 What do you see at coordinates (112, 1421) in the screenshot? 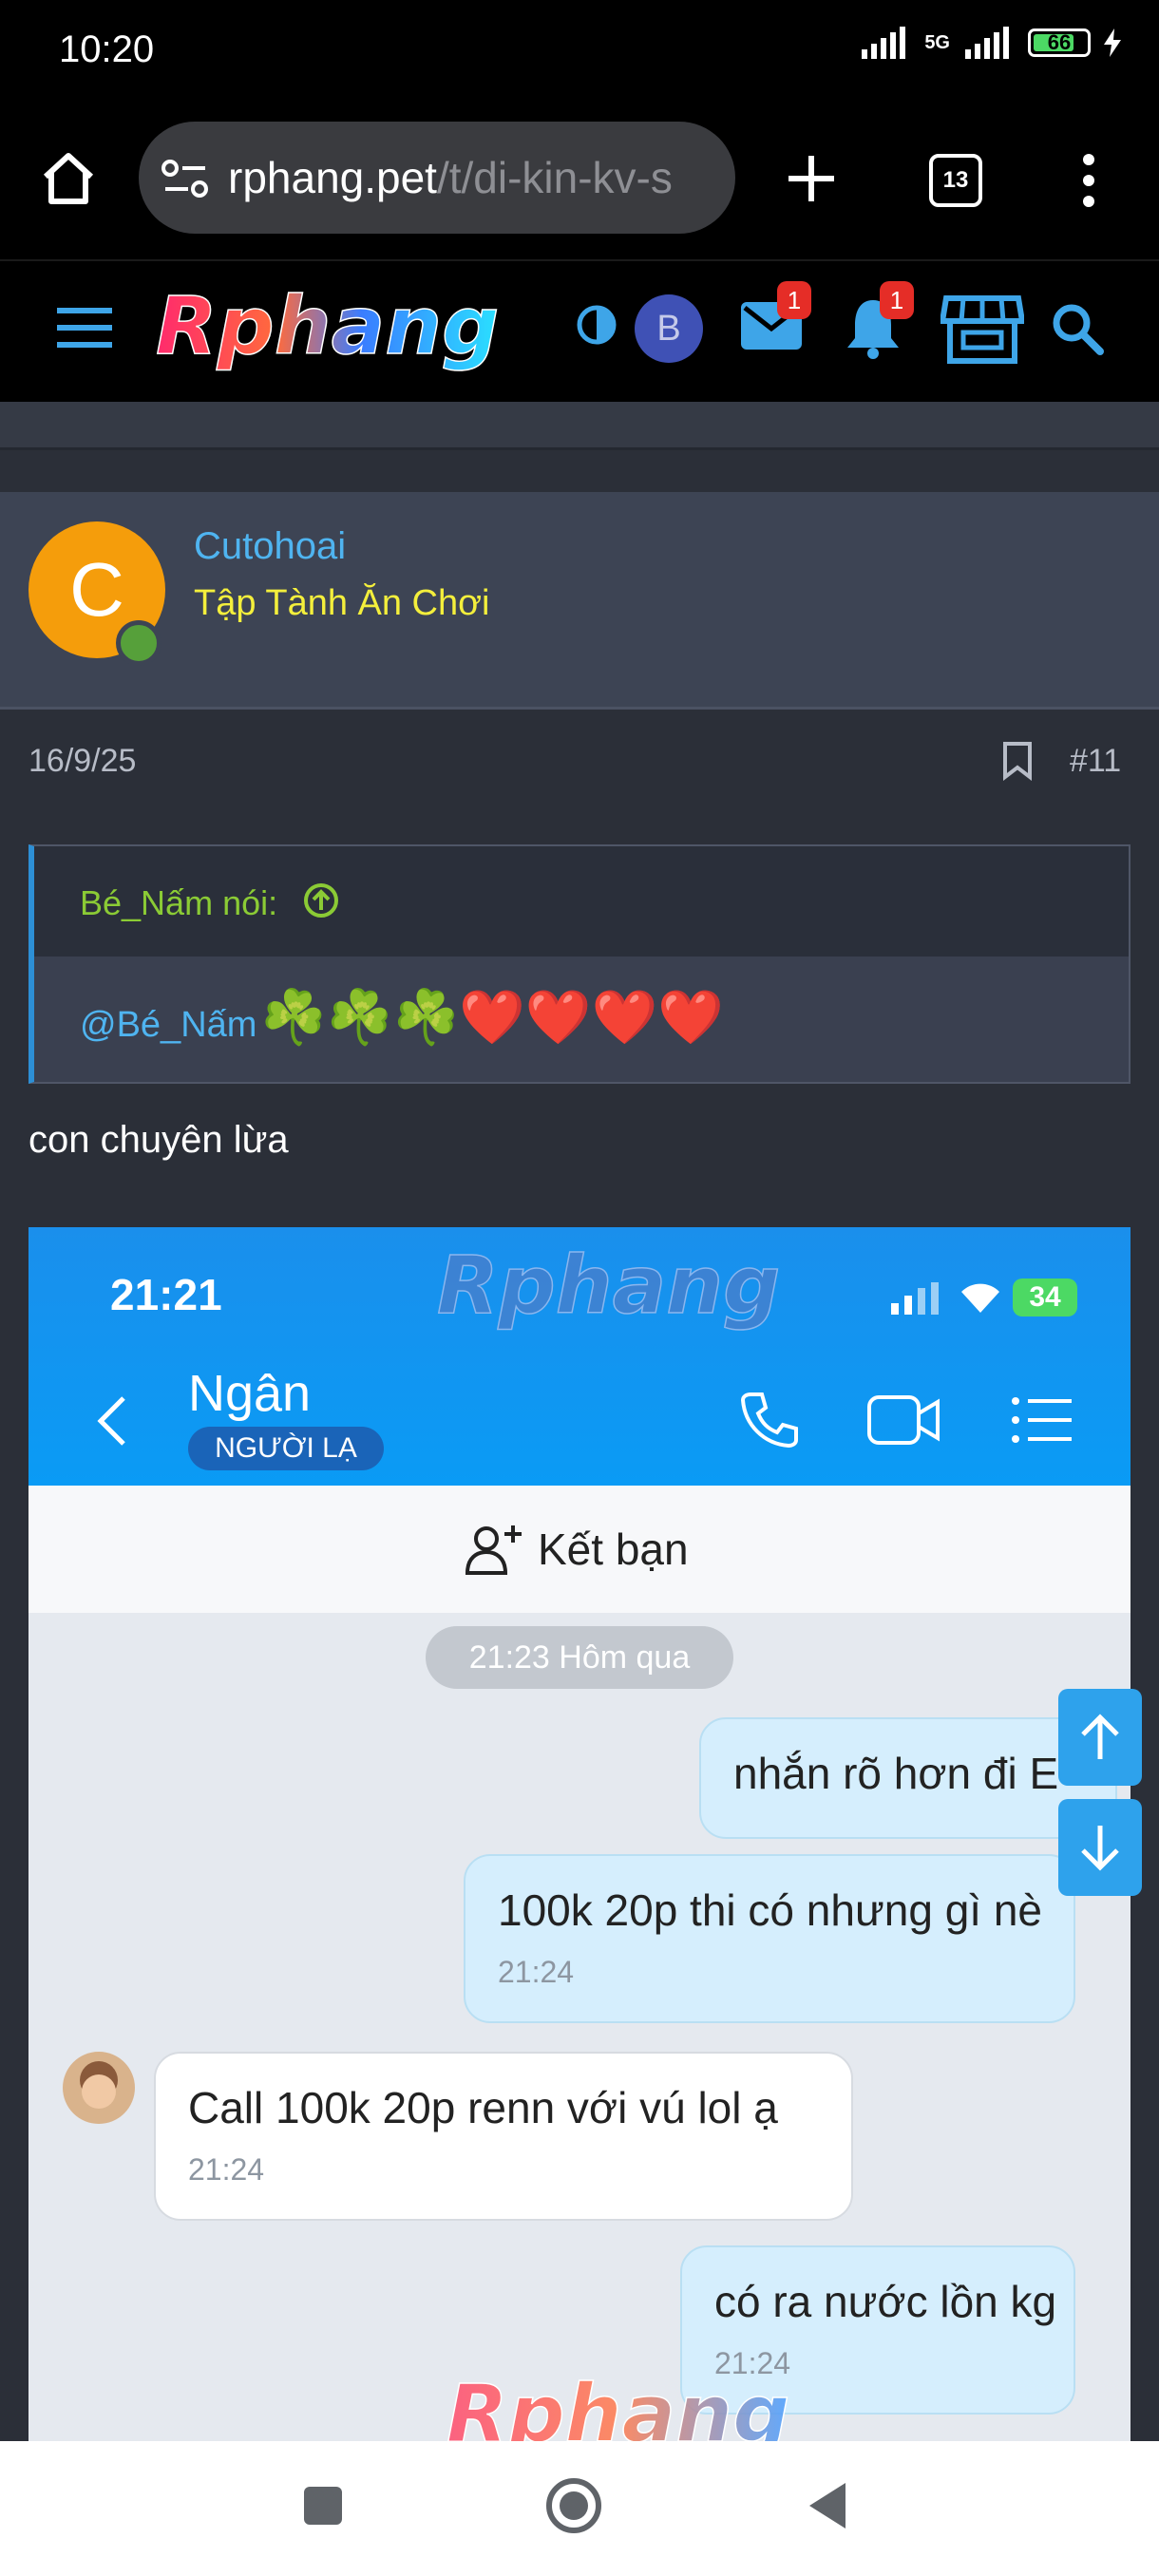
I see `back-arrow-icon` at bounding box center [112, 1421].